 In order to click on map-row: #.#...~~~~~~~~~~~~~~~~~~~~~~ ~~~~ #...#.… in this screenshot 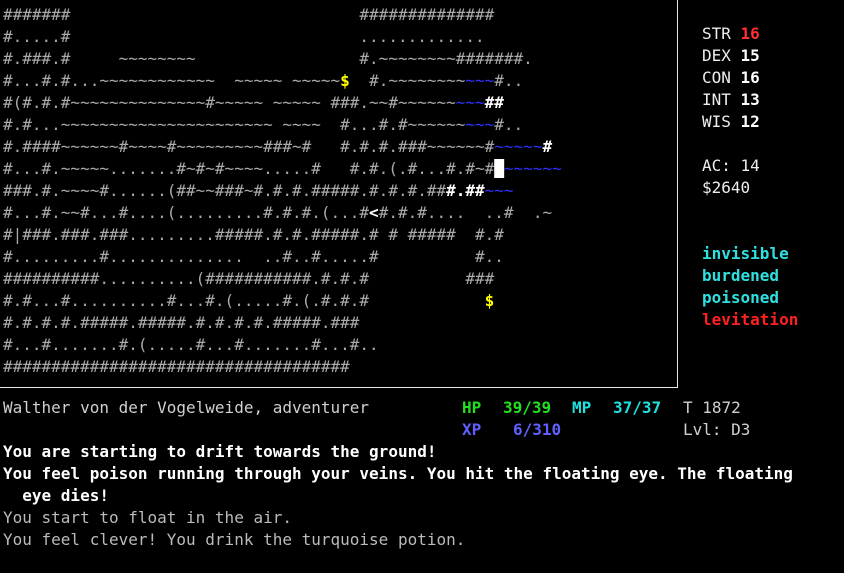, I will do `click(340, 125)`.